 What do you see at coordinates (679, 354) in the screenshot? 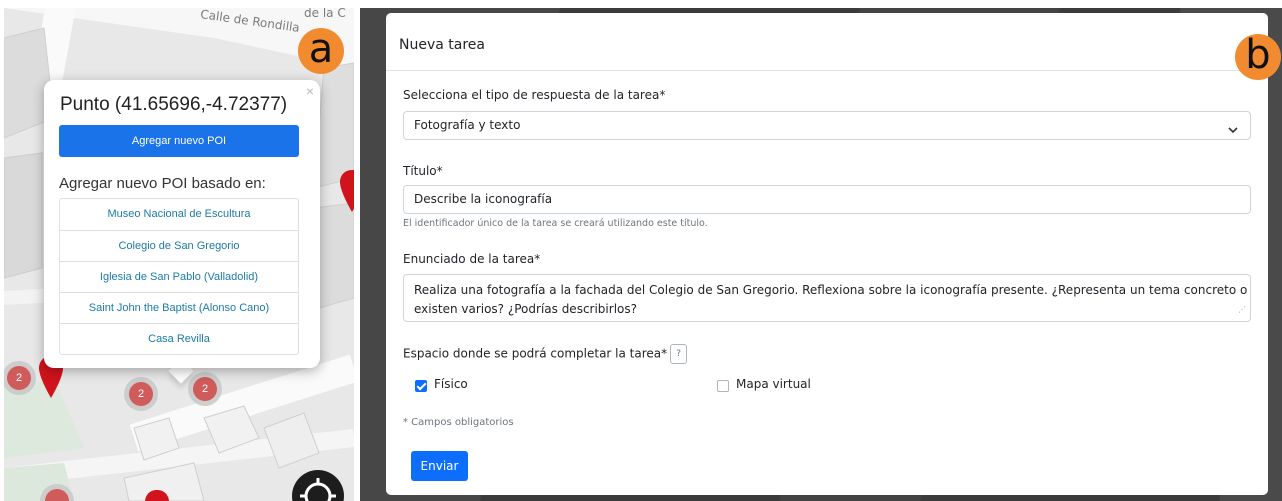
I see `help-icon: ?` at bounding box center [679, 354].